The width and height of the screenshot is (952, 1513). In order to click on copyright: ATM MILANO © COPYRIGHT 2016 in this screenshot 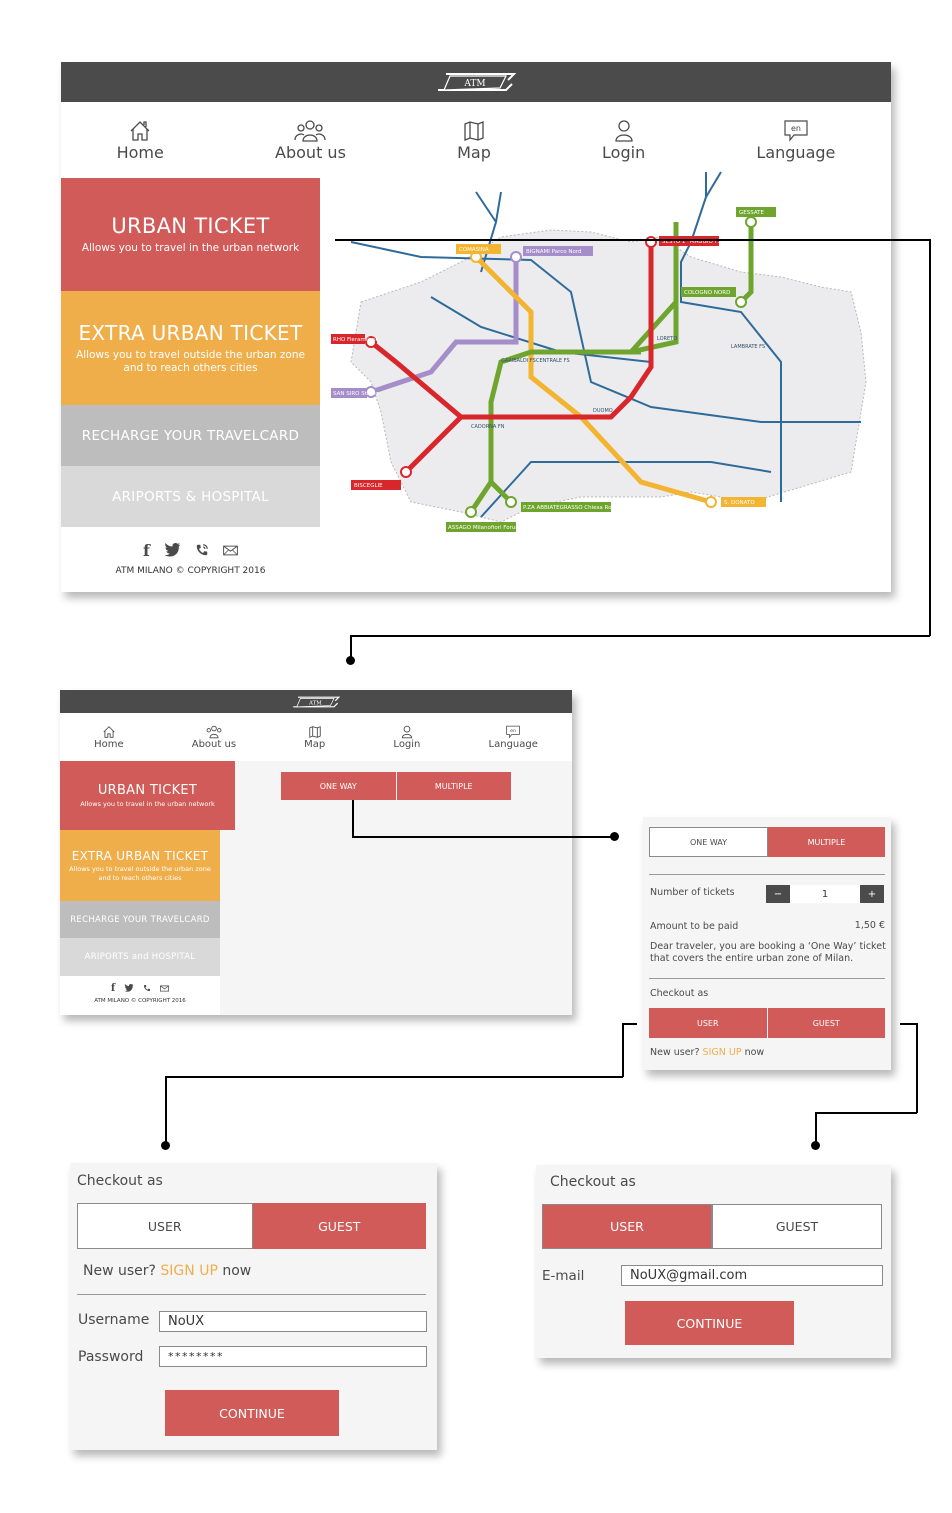, I will do `click(190, 571)`.